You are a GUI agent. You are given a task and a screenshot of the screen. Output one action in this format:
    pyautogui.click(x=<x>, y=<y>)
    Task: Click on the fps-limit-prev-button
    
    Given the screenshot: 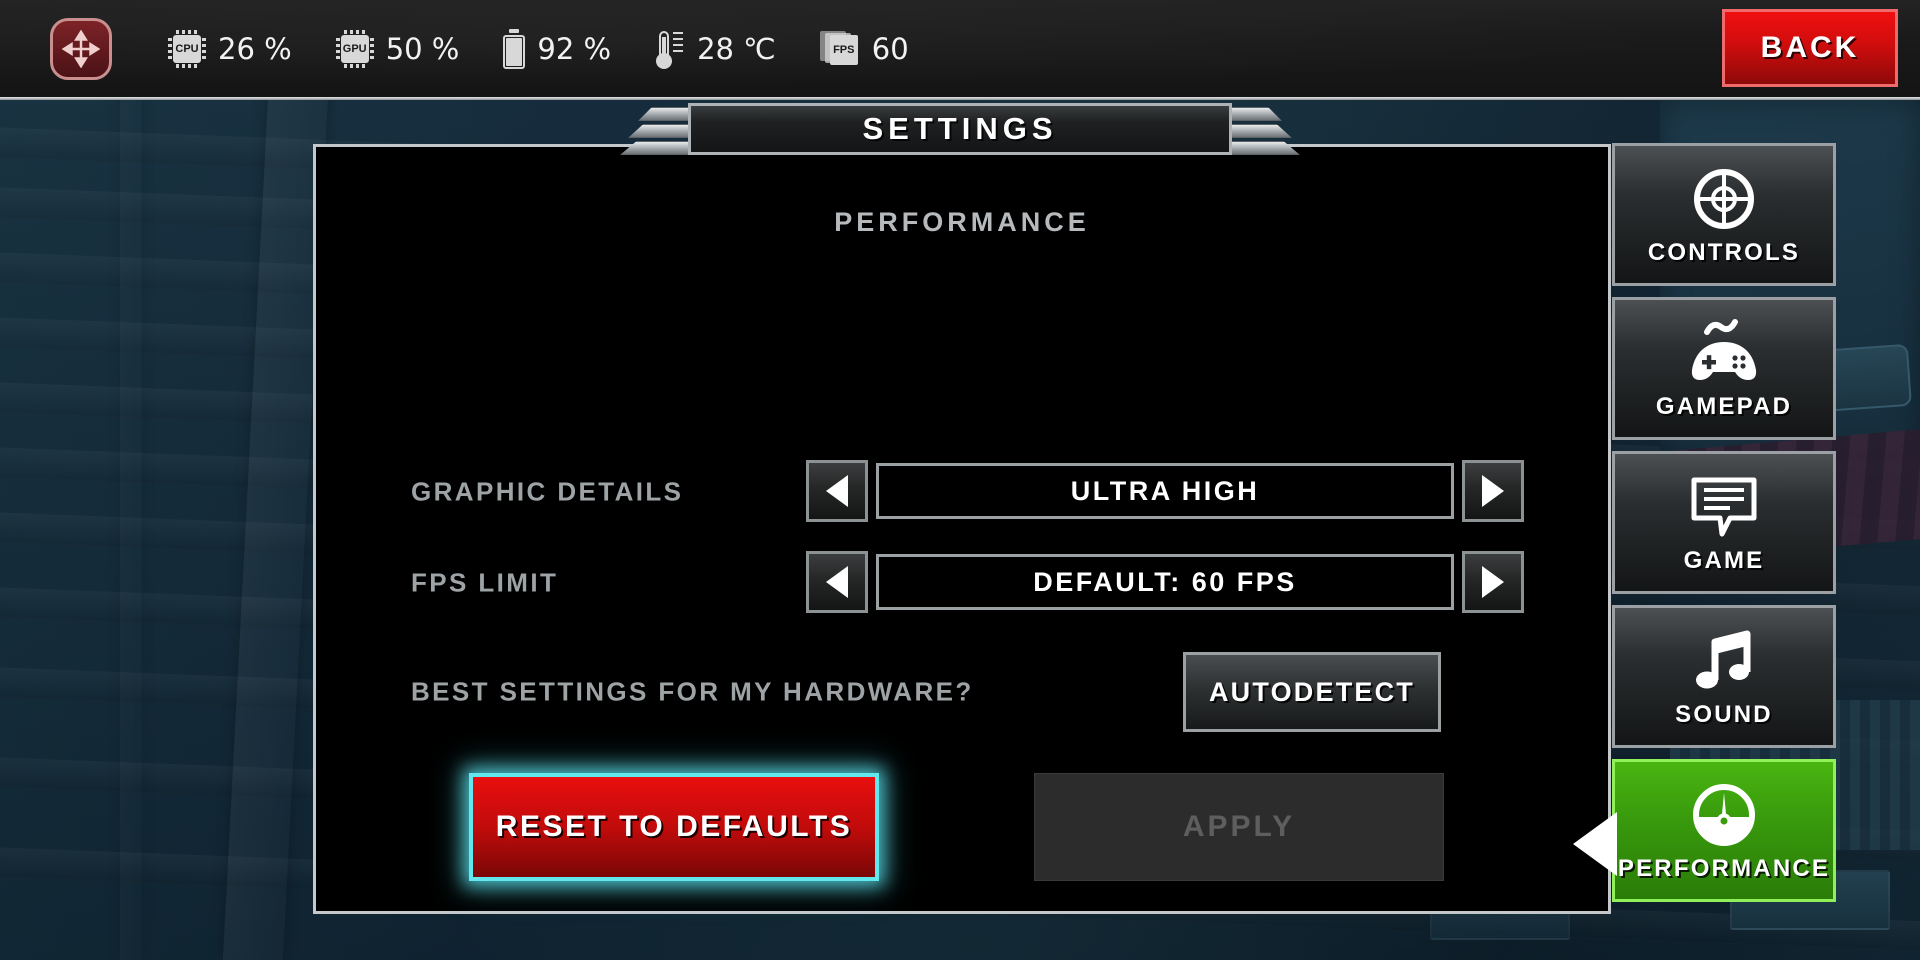 What is the action you would take?
    pyautogui.click(x=837, y=582)
    